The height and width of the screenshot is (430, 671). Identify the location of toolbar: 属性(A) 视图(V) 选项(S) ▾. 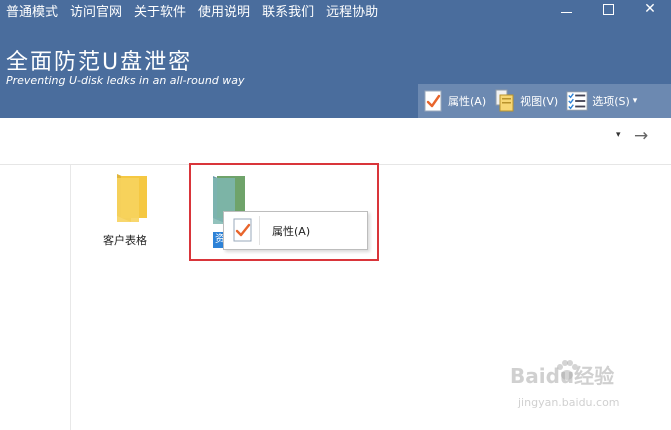
(544, 101).